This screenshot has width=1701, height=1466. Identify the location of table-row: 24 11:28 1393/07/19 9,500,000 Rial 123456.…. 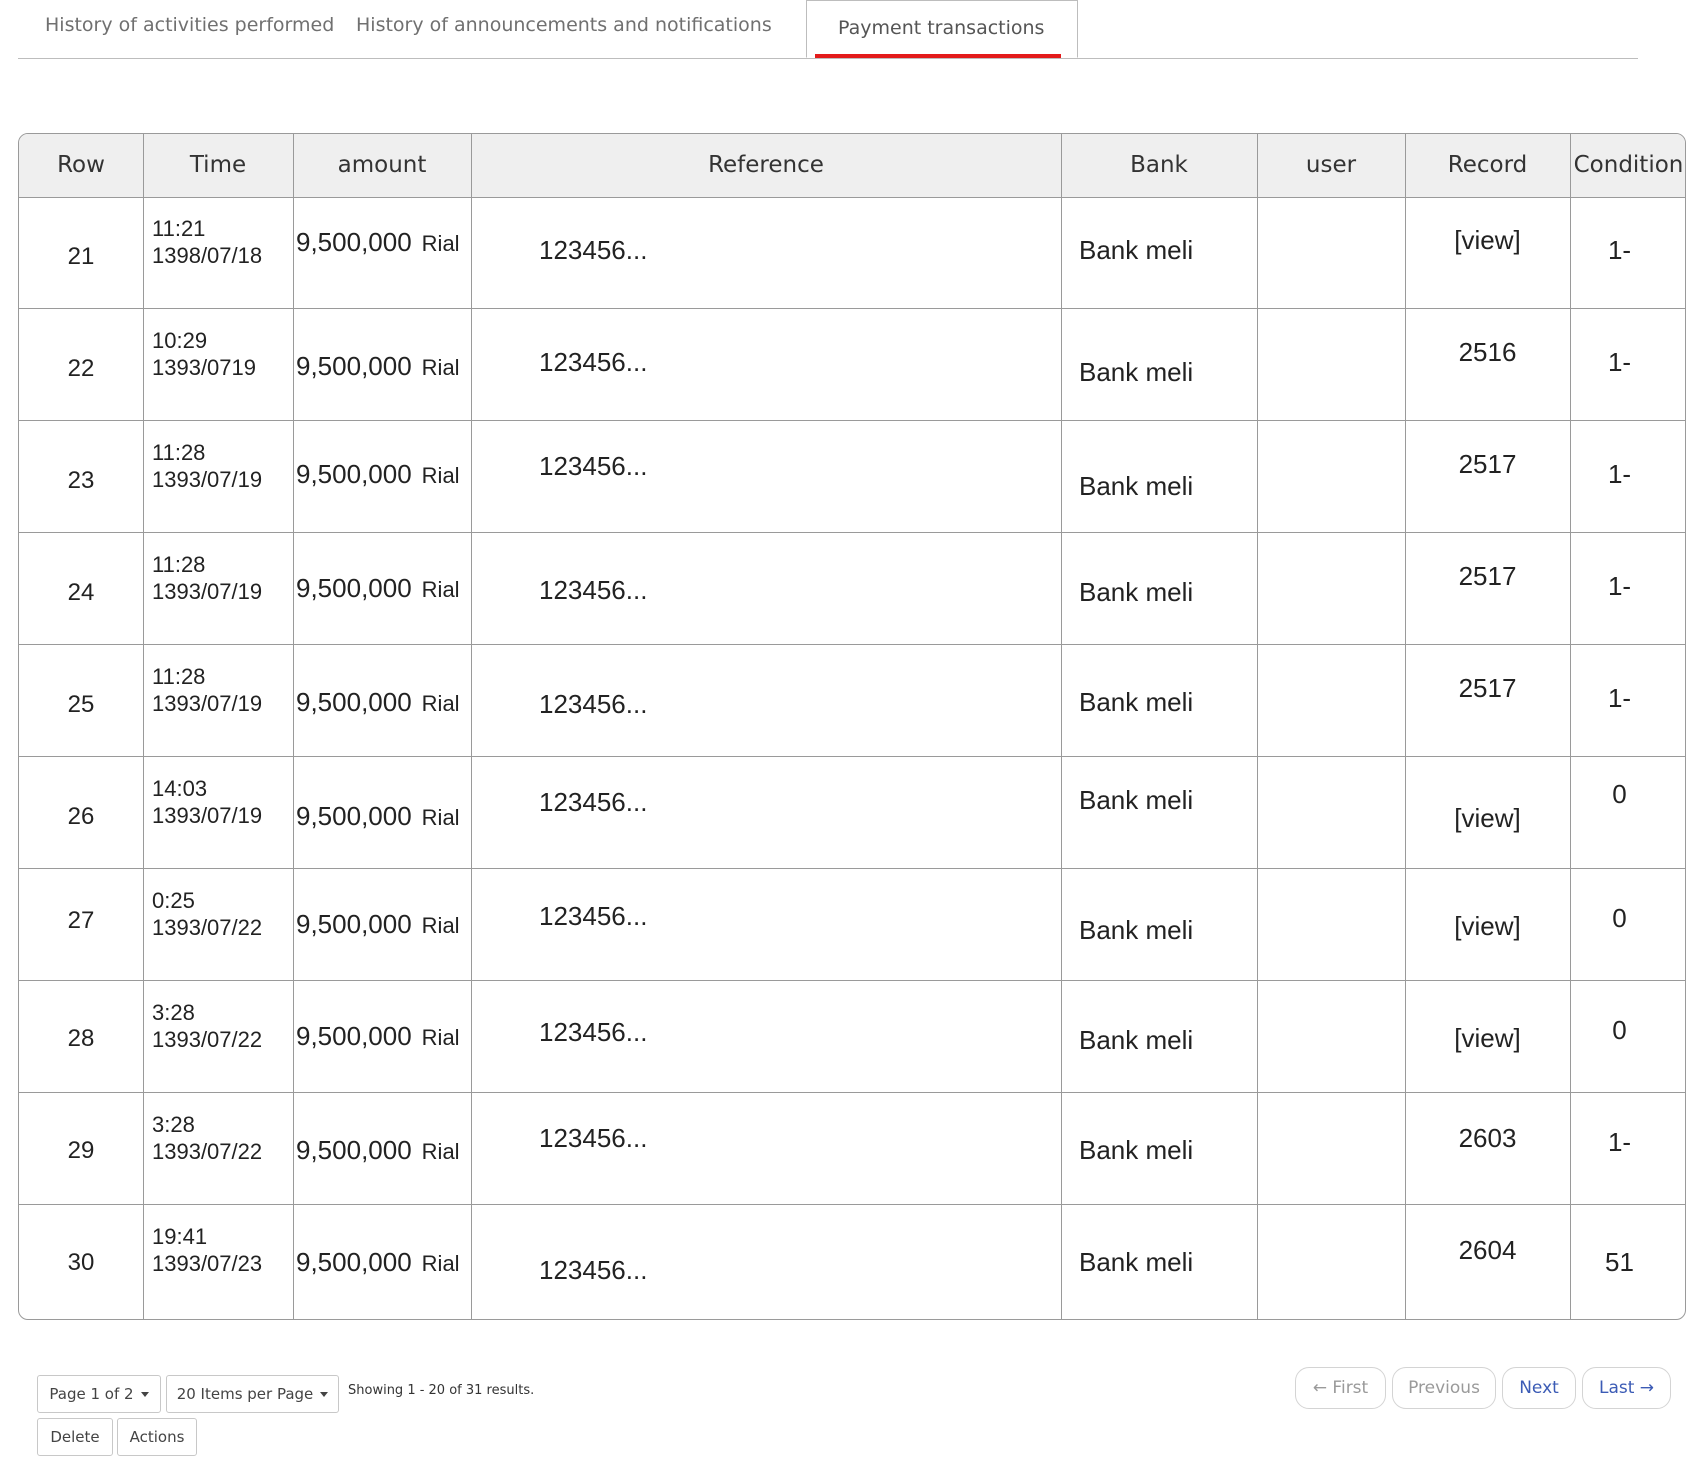
(852, 589).